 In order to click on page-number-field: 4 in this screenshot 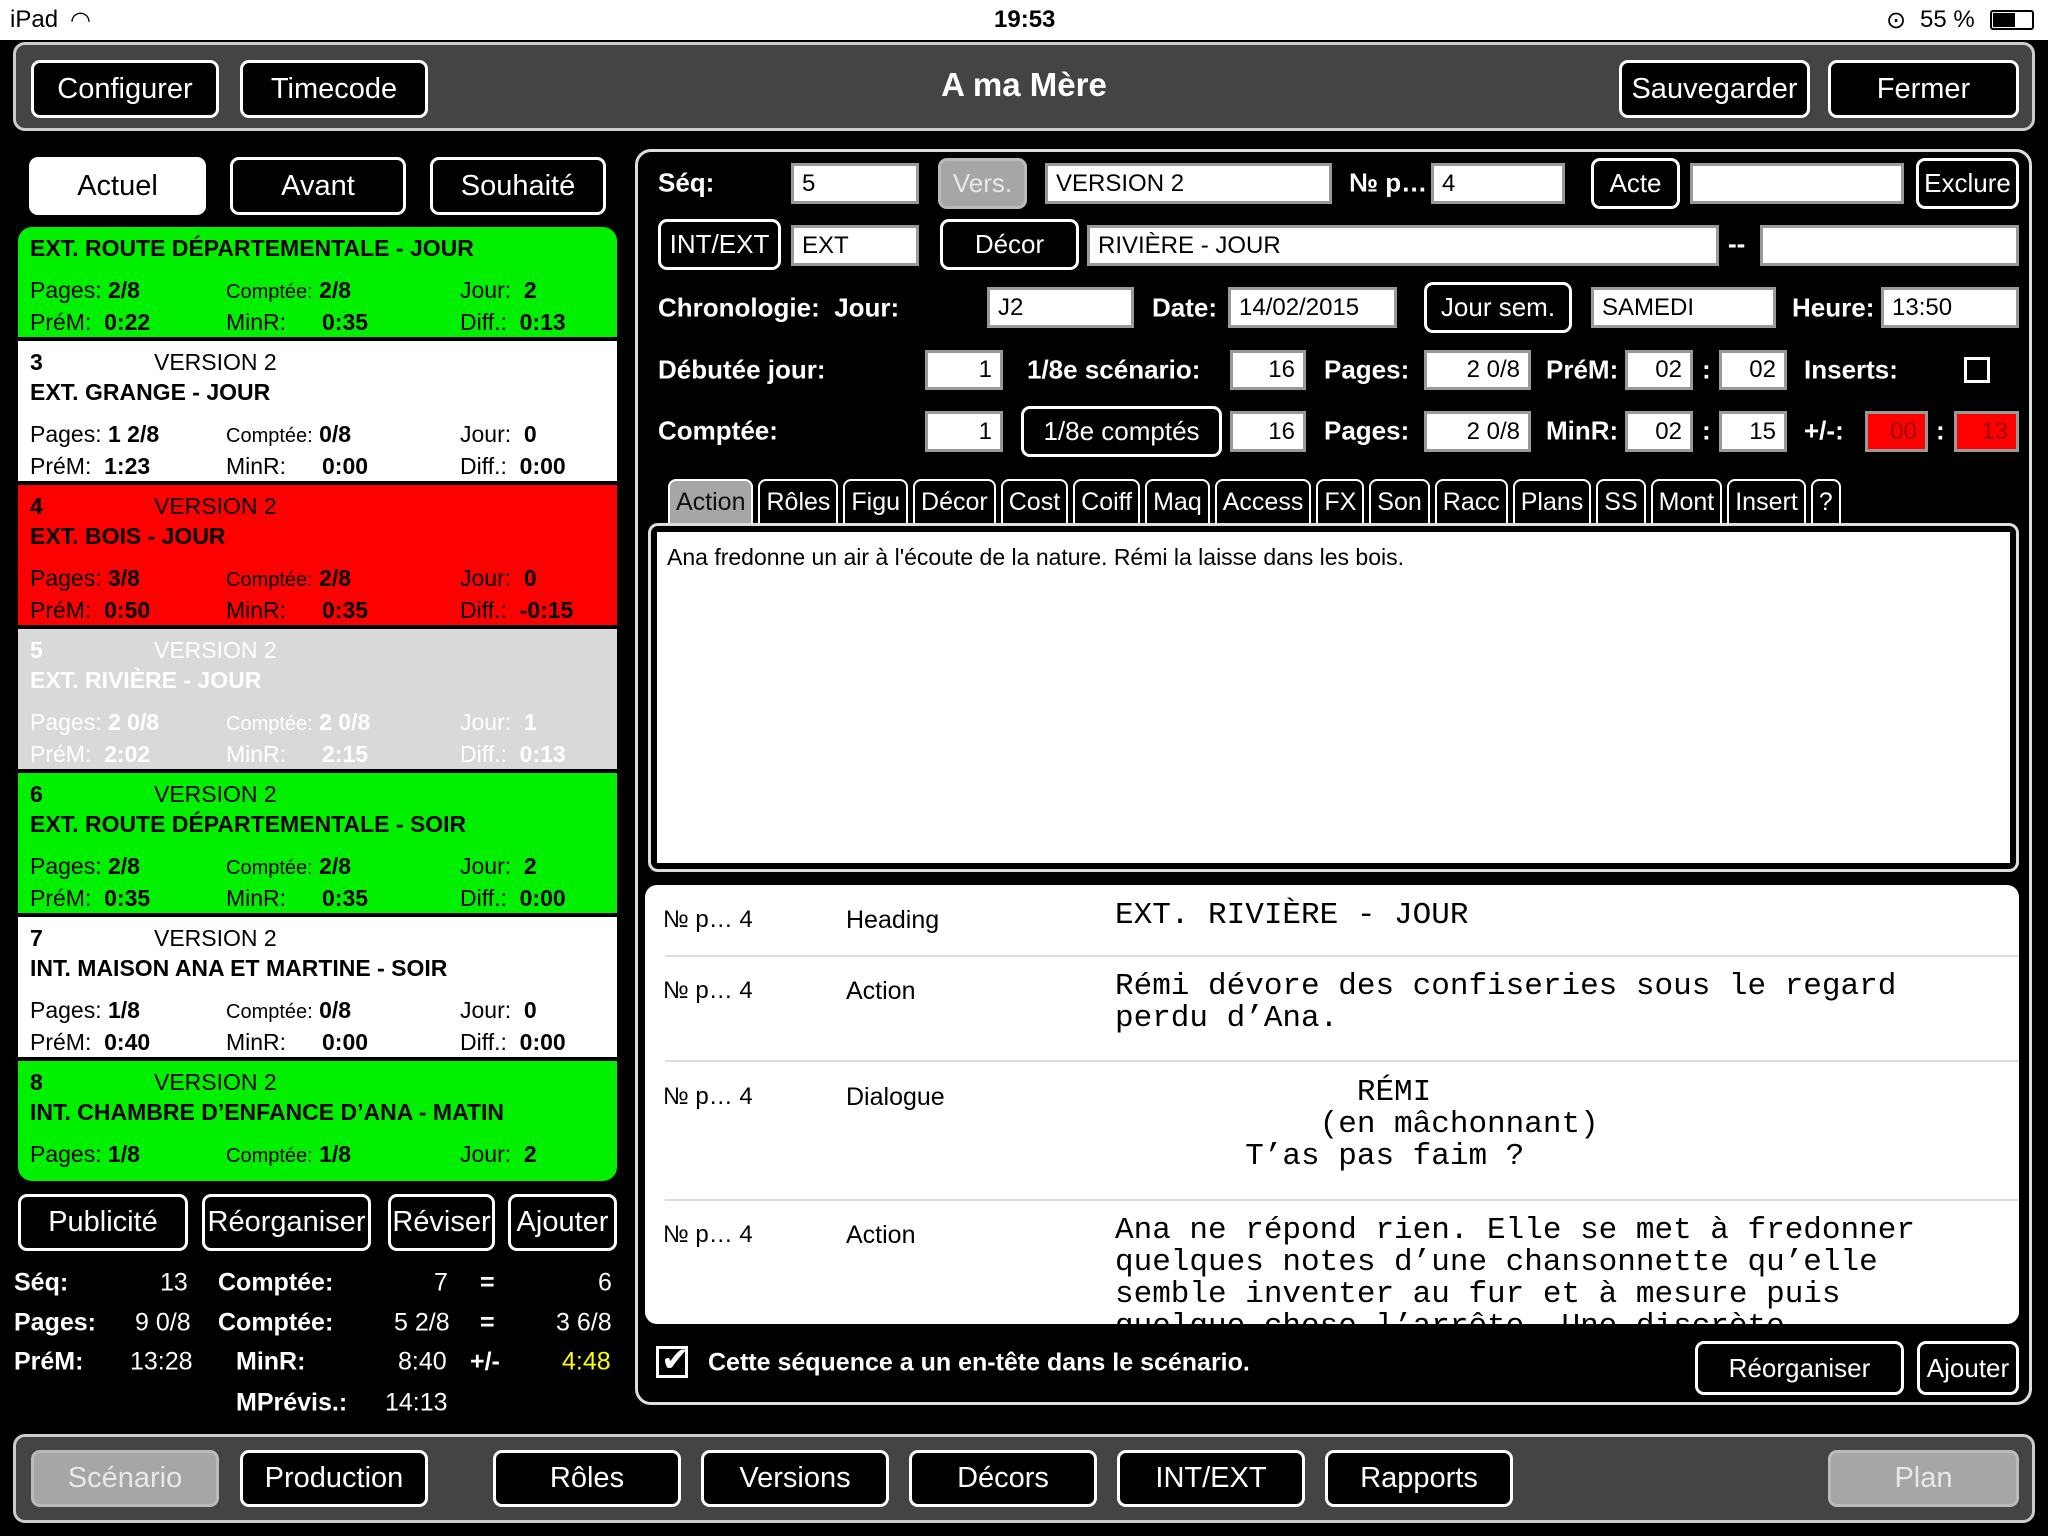, I will do `click(1498, 183)`.